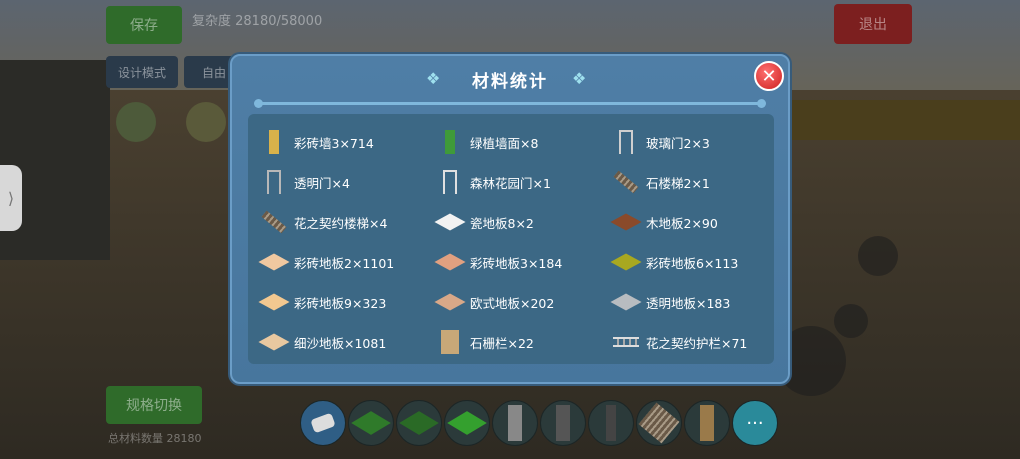 This screenshot has height=459, width=1020. Describe the element at coordinates (512, 303) in the screenshot. I see `material-label: 欧式地板×202` at that location.